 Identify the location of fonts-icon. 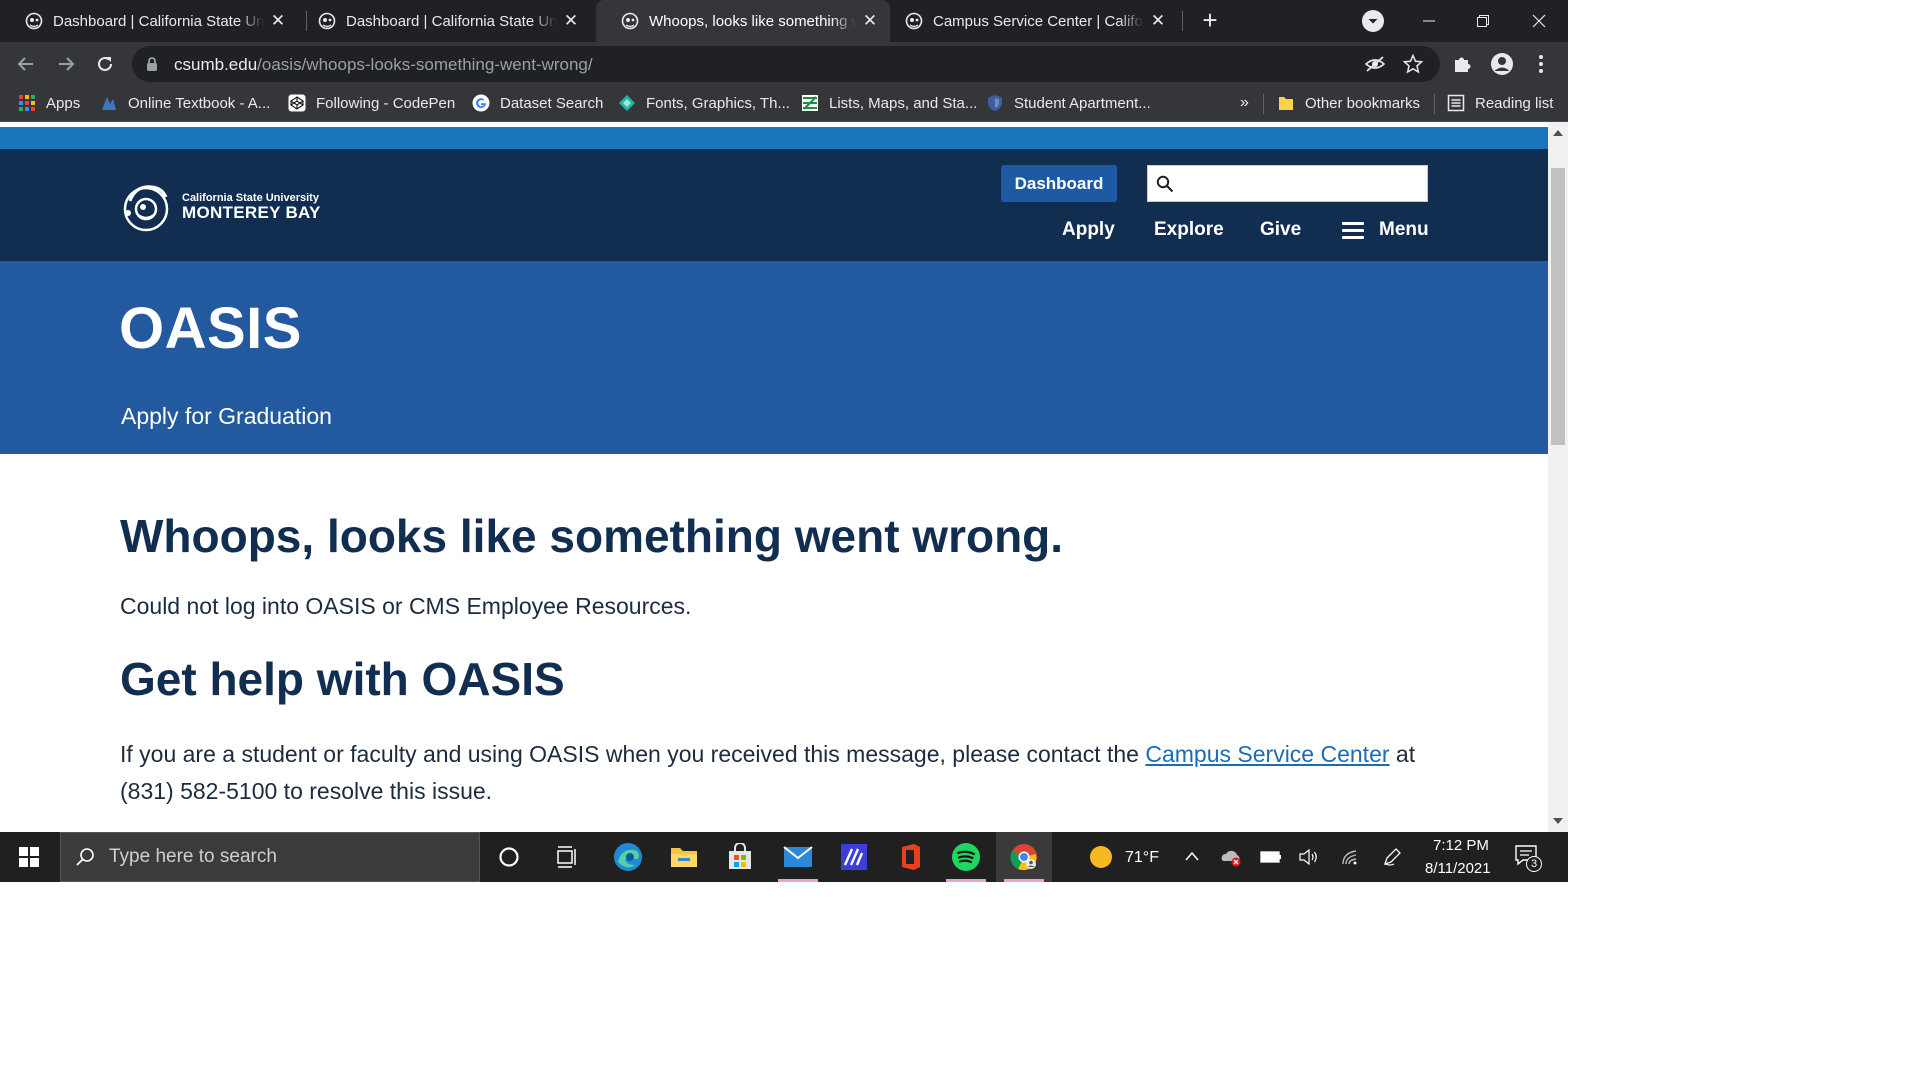
(627, 103).